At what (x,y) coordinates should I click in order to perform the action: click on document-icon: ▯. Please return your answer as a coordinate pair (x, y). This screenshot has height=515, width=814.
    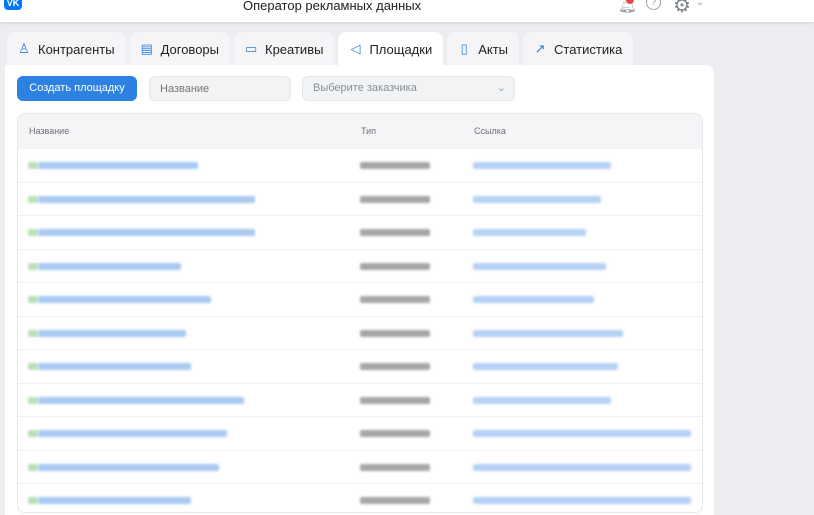
    Looking at the image, I should click on (464, 48).